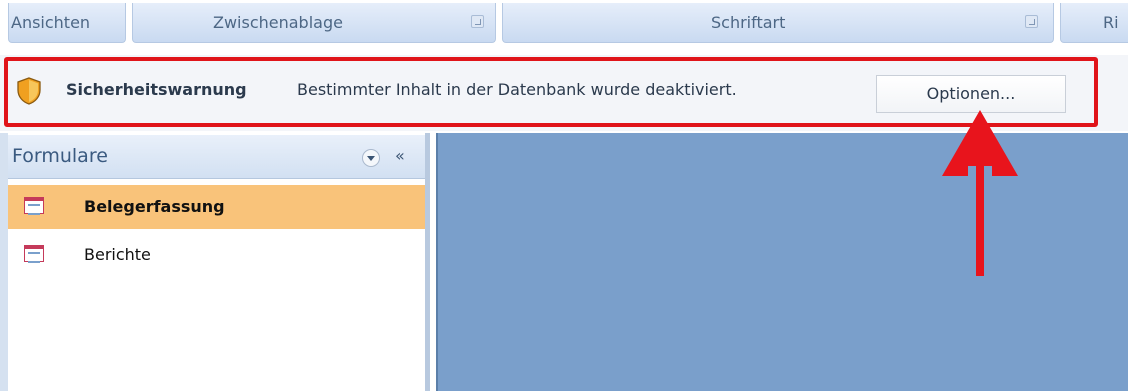  What do you see at coordinates (51, 22) in the screenshot?
I see `ribbon-group-caption: Ansichten` at bounding box center [51, 22].